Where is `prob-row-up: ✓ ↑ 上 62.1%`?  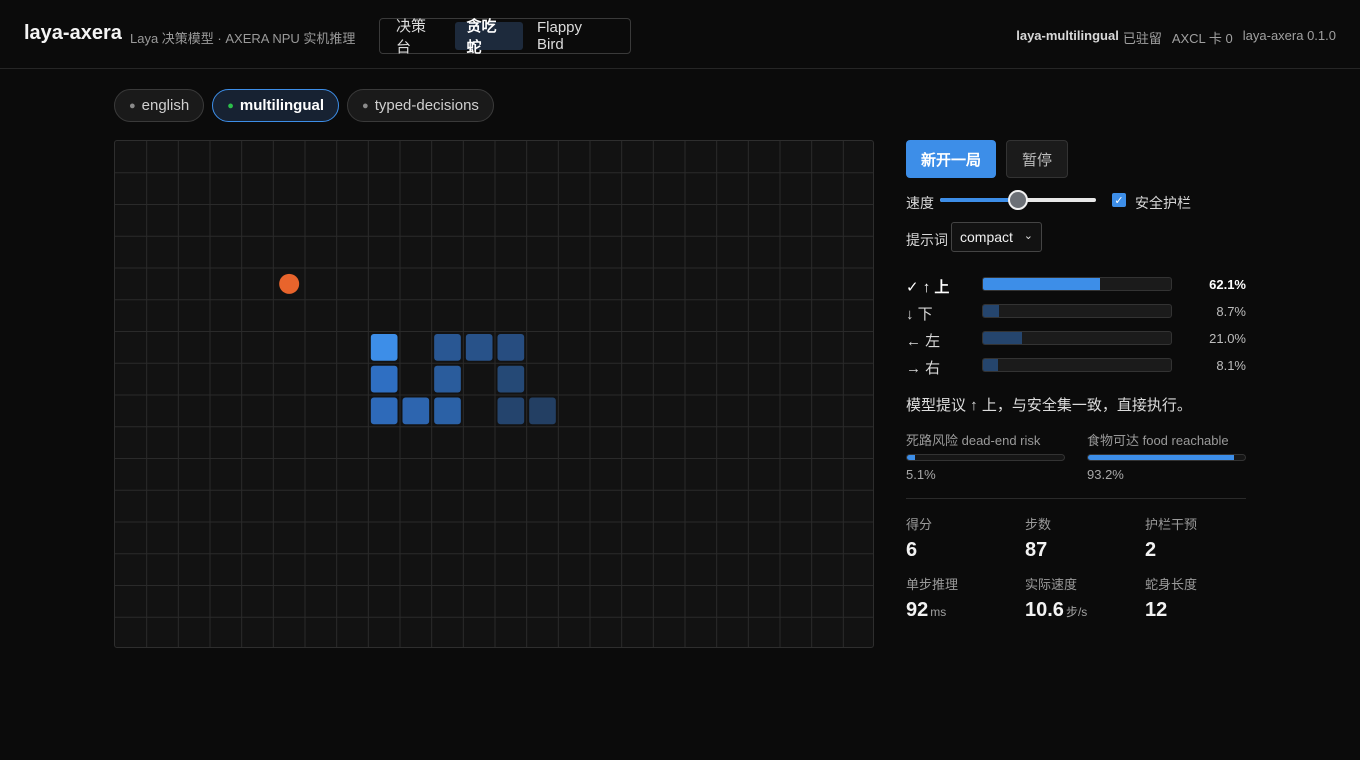
prob-row-up: ✓ ↑ 上 62.1% is located at coordinates (1076, 289).